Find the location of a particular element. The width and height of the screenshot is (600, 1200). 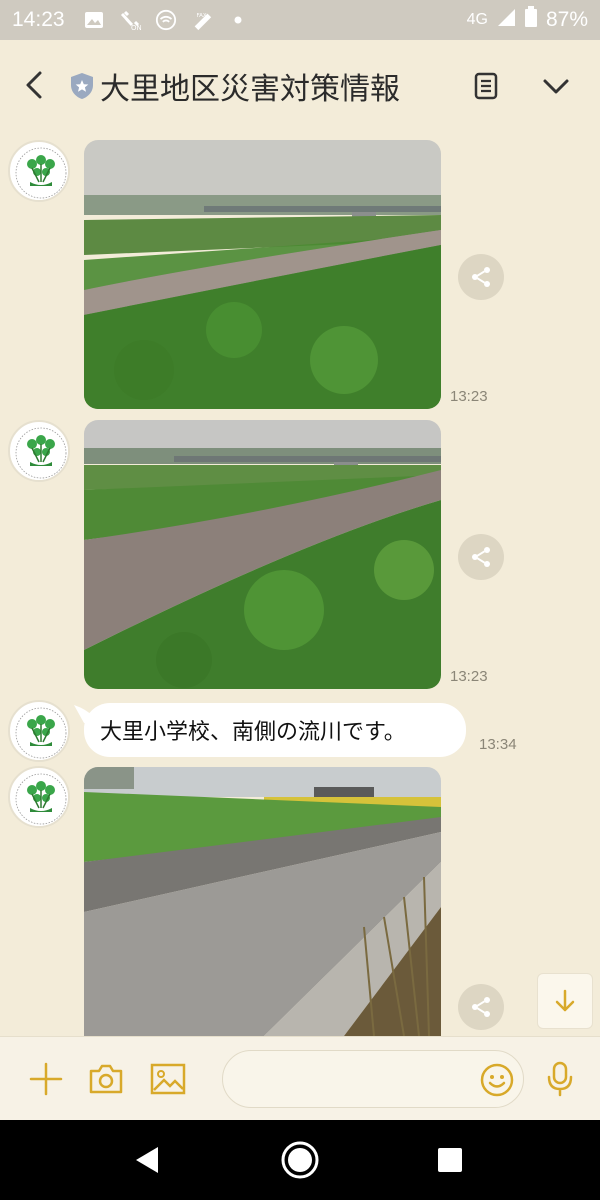

image-button is located at coordinates (168, 1079).